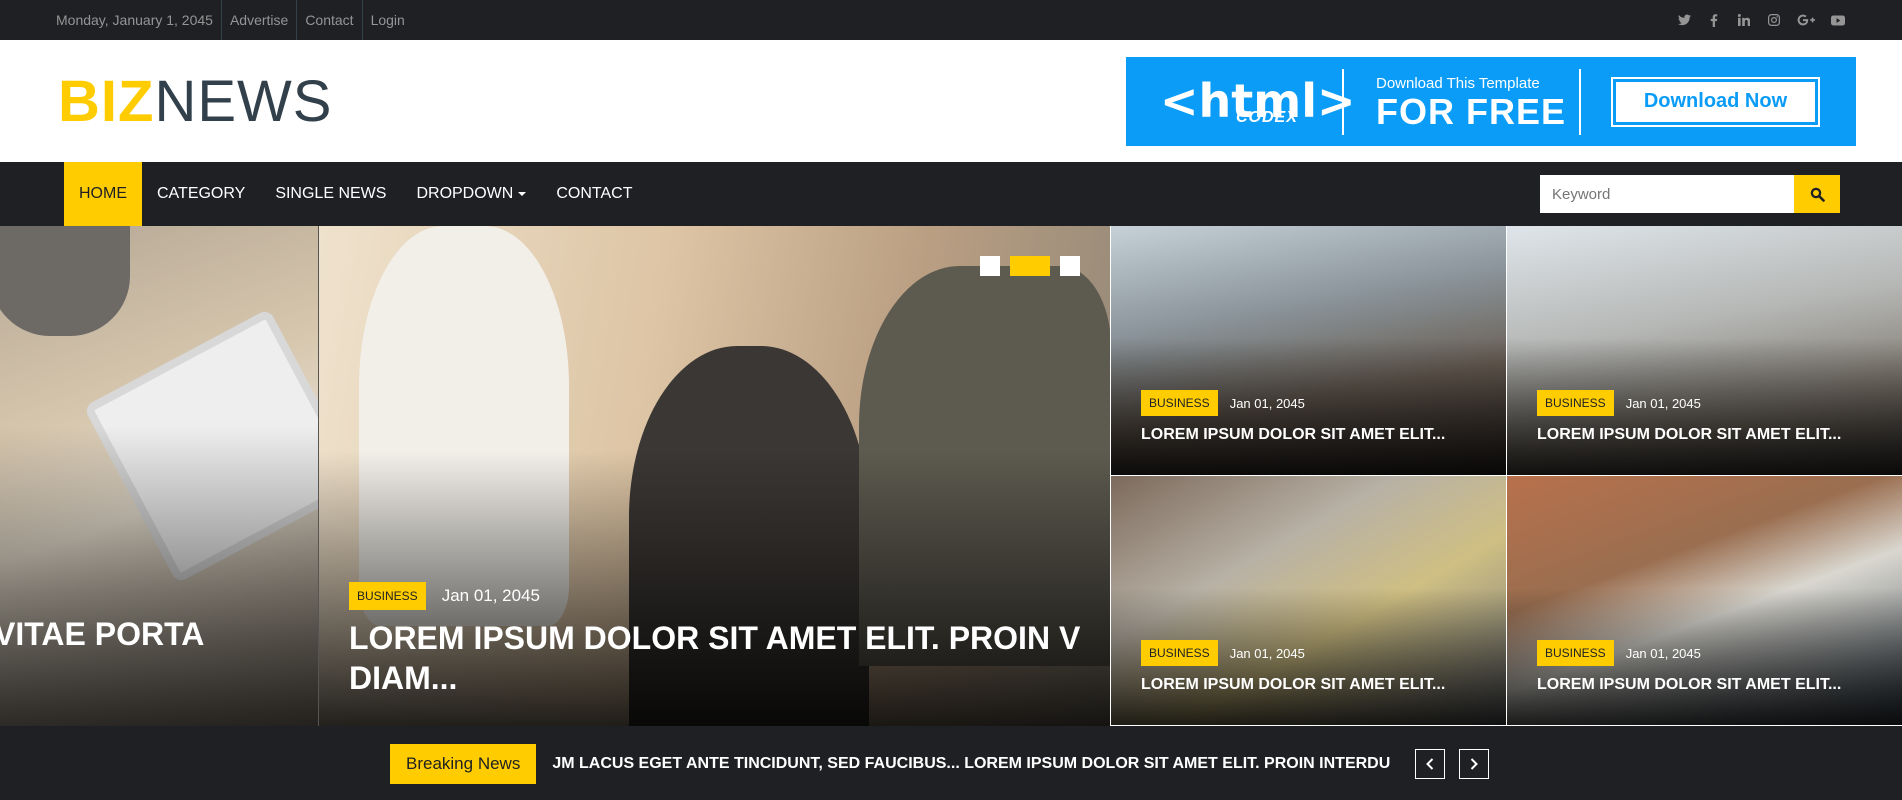 This screenshot has height=800, width=1902. Describe the element at coordinates (522, 194) in the screenshot. I see `caret-down-icon` at that location.